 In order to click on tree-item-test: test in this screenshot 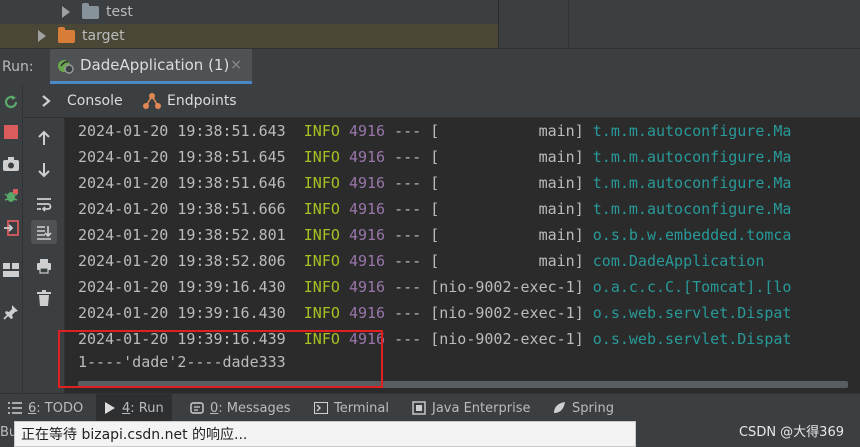, I will do `click(249, 12)`.